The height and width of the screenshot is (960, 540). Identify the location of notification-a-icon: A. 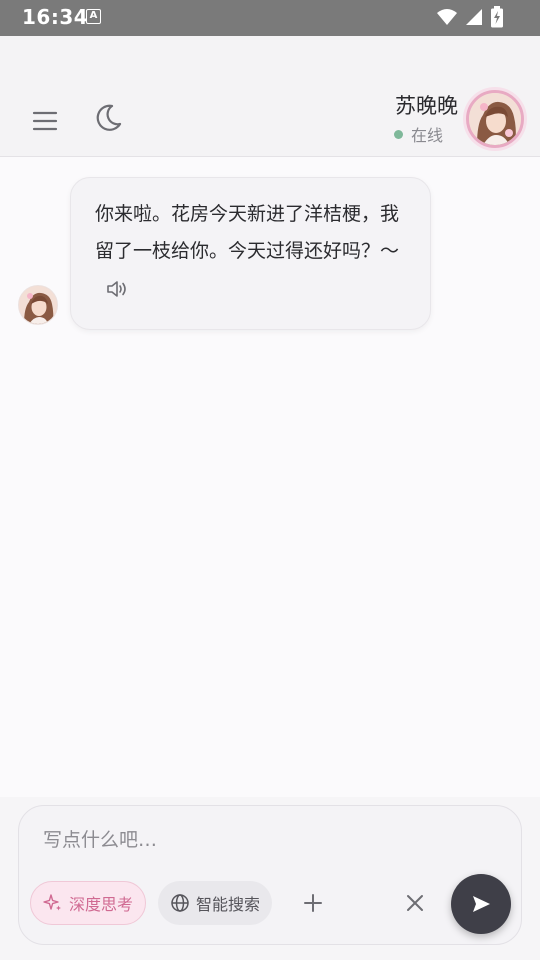
(93, 16).